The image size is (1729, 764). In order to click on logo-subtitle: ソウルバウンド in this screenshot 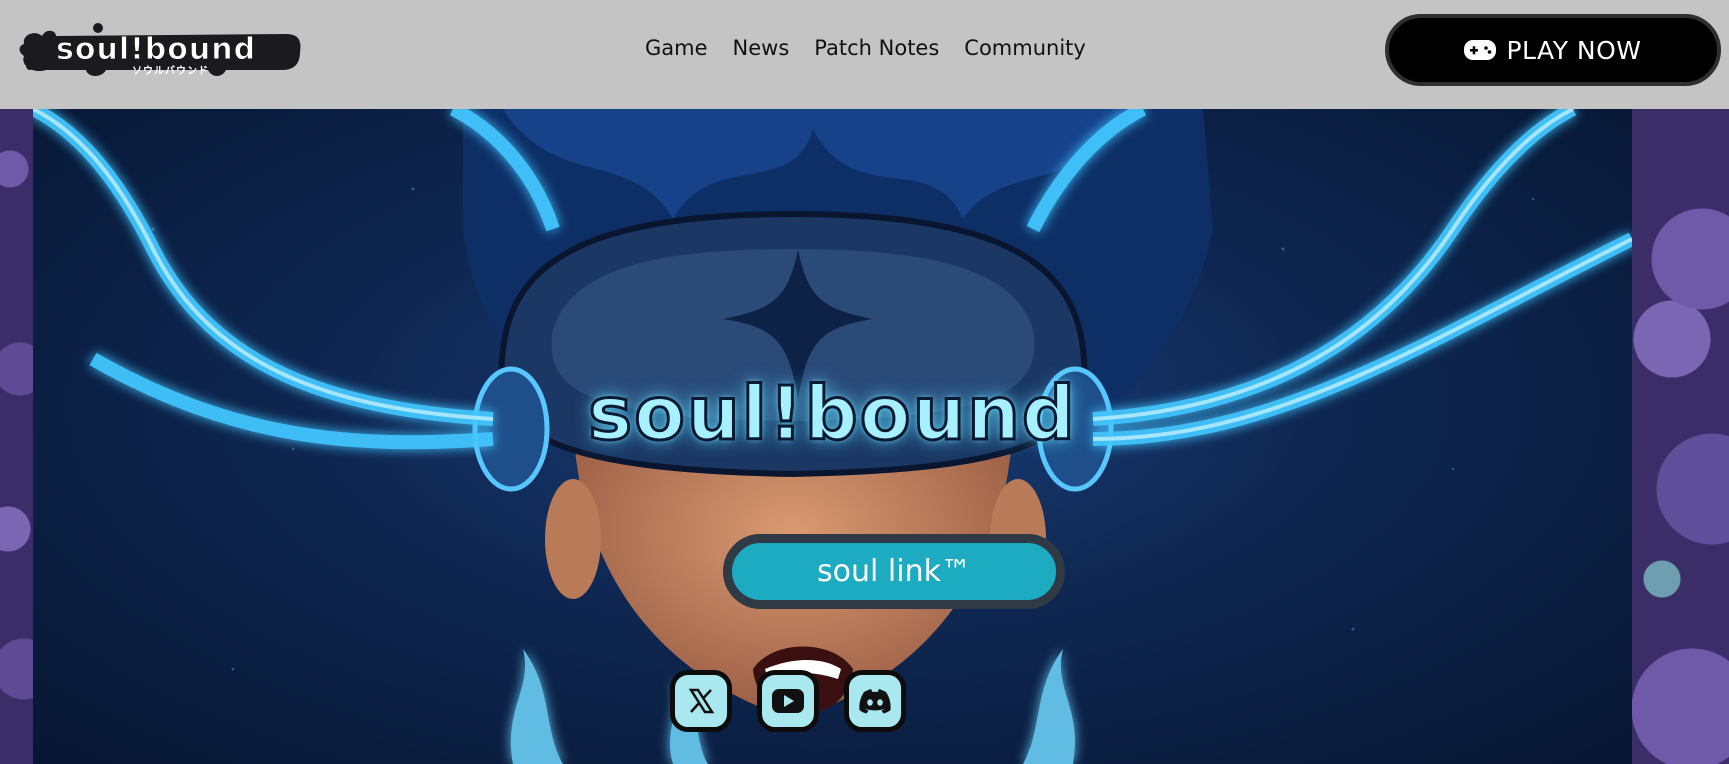, I will do `click(170, 71)`.